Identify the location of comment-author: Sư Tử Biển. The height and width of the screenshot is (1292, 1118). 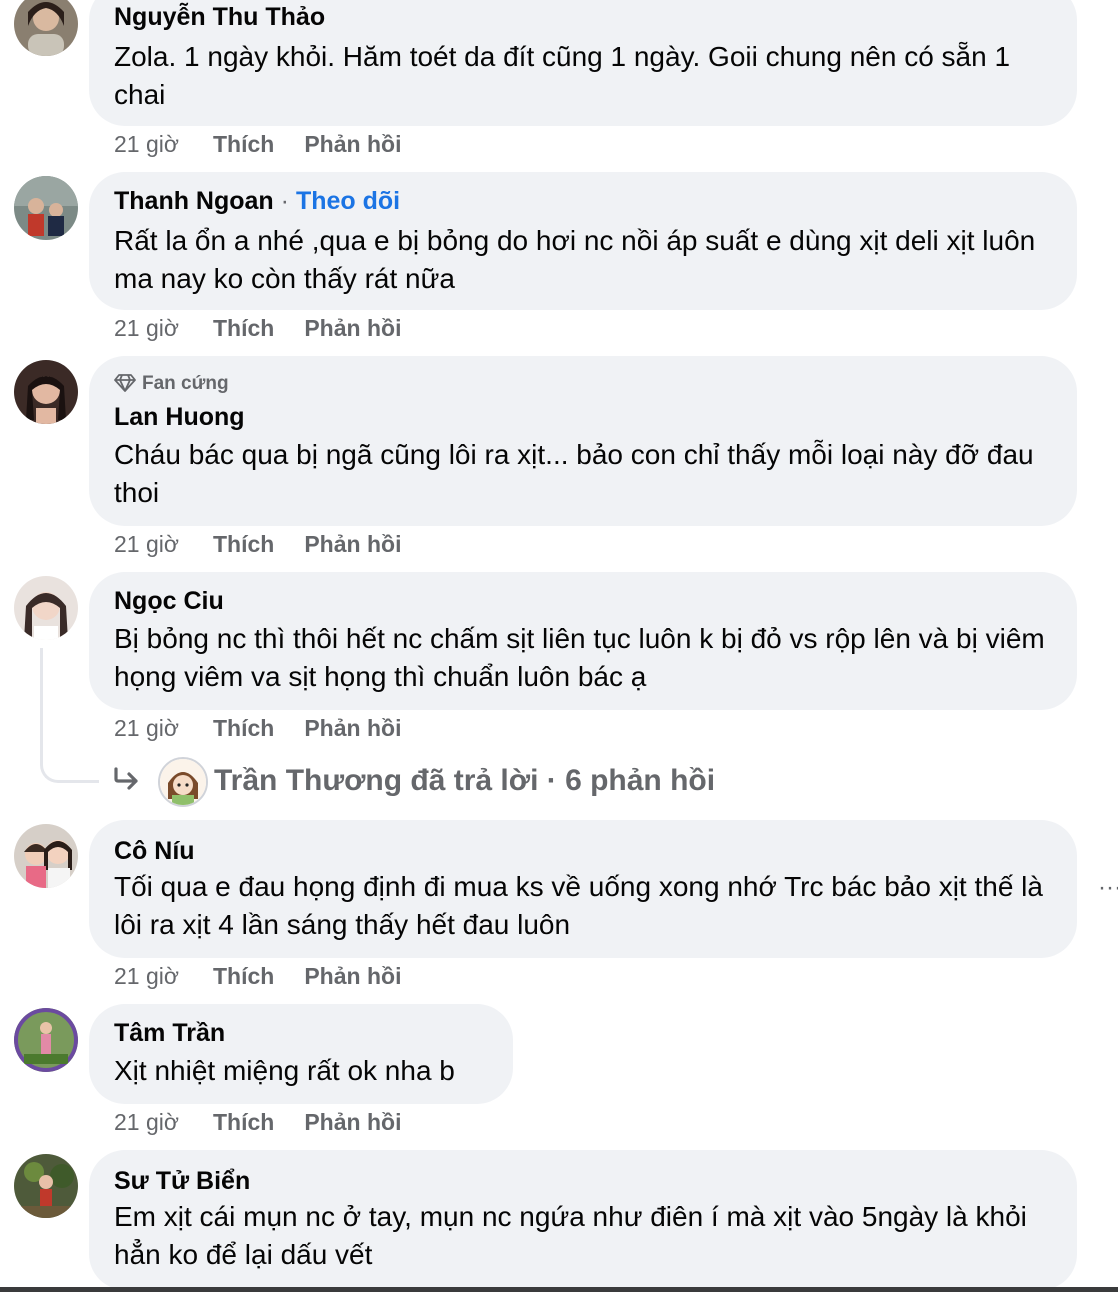
(182, 1181).